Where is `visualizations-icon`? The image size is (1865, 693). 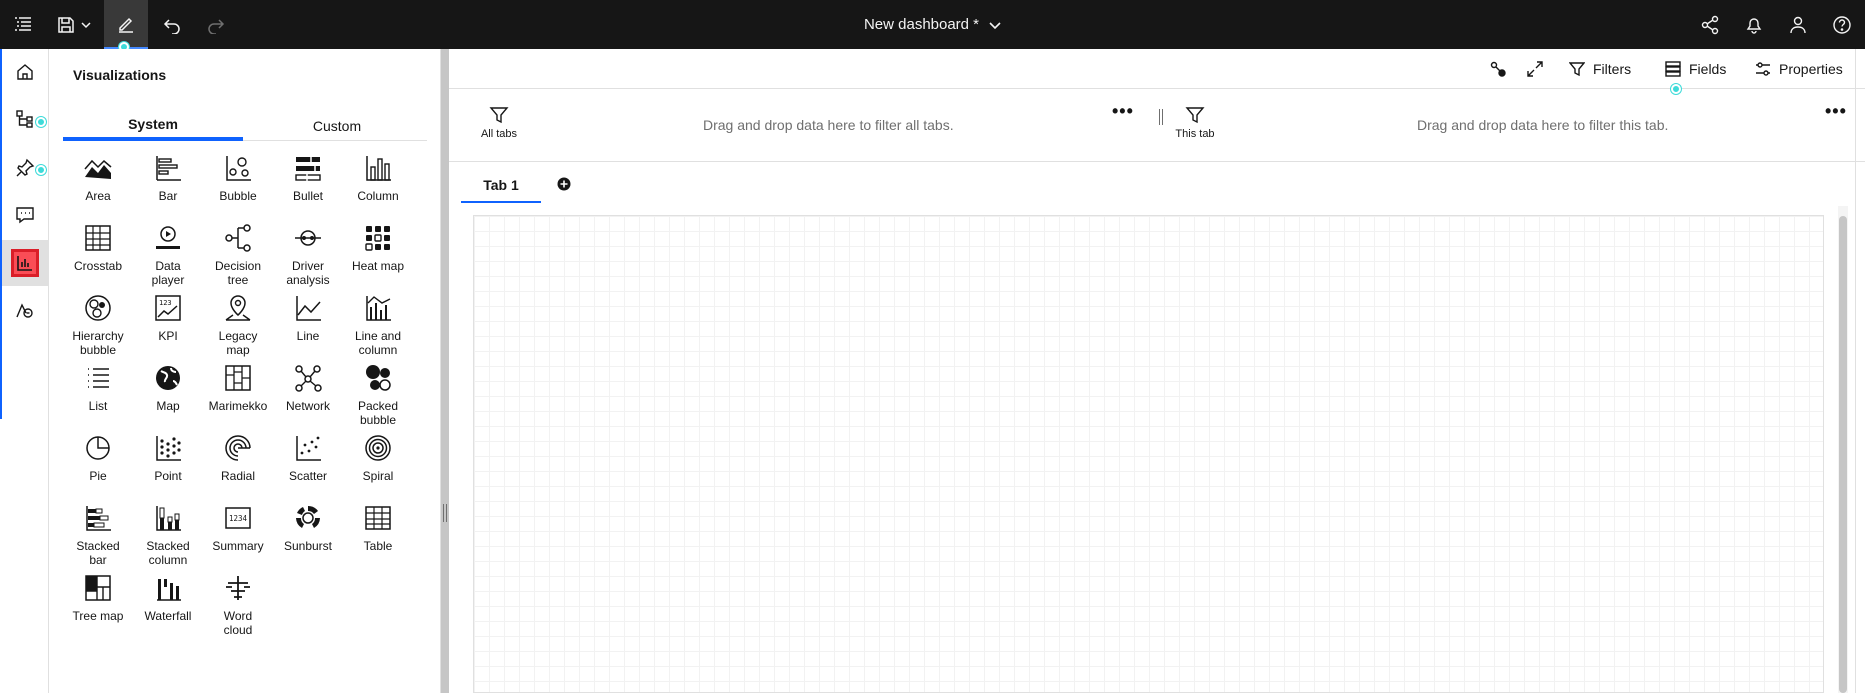
visualizations-icon is located at coordinates (24, 263).